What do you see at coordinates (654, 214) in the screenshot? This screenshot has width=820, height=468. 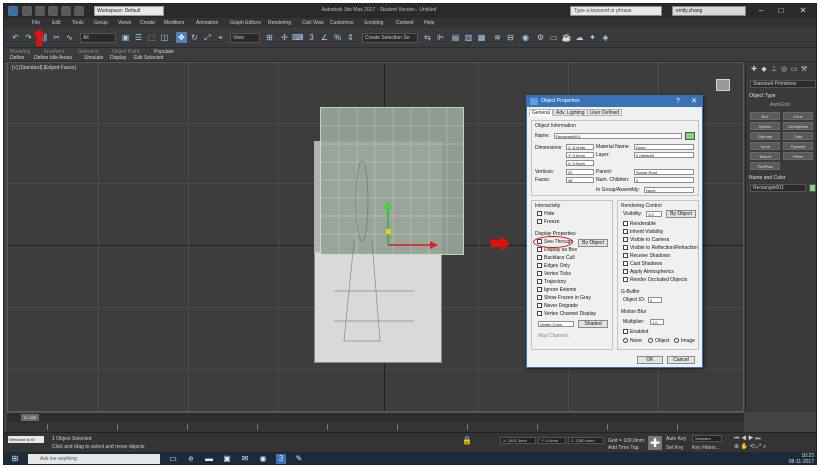 I see `visibility-value: 1.0` at bounding box center [654, 214].